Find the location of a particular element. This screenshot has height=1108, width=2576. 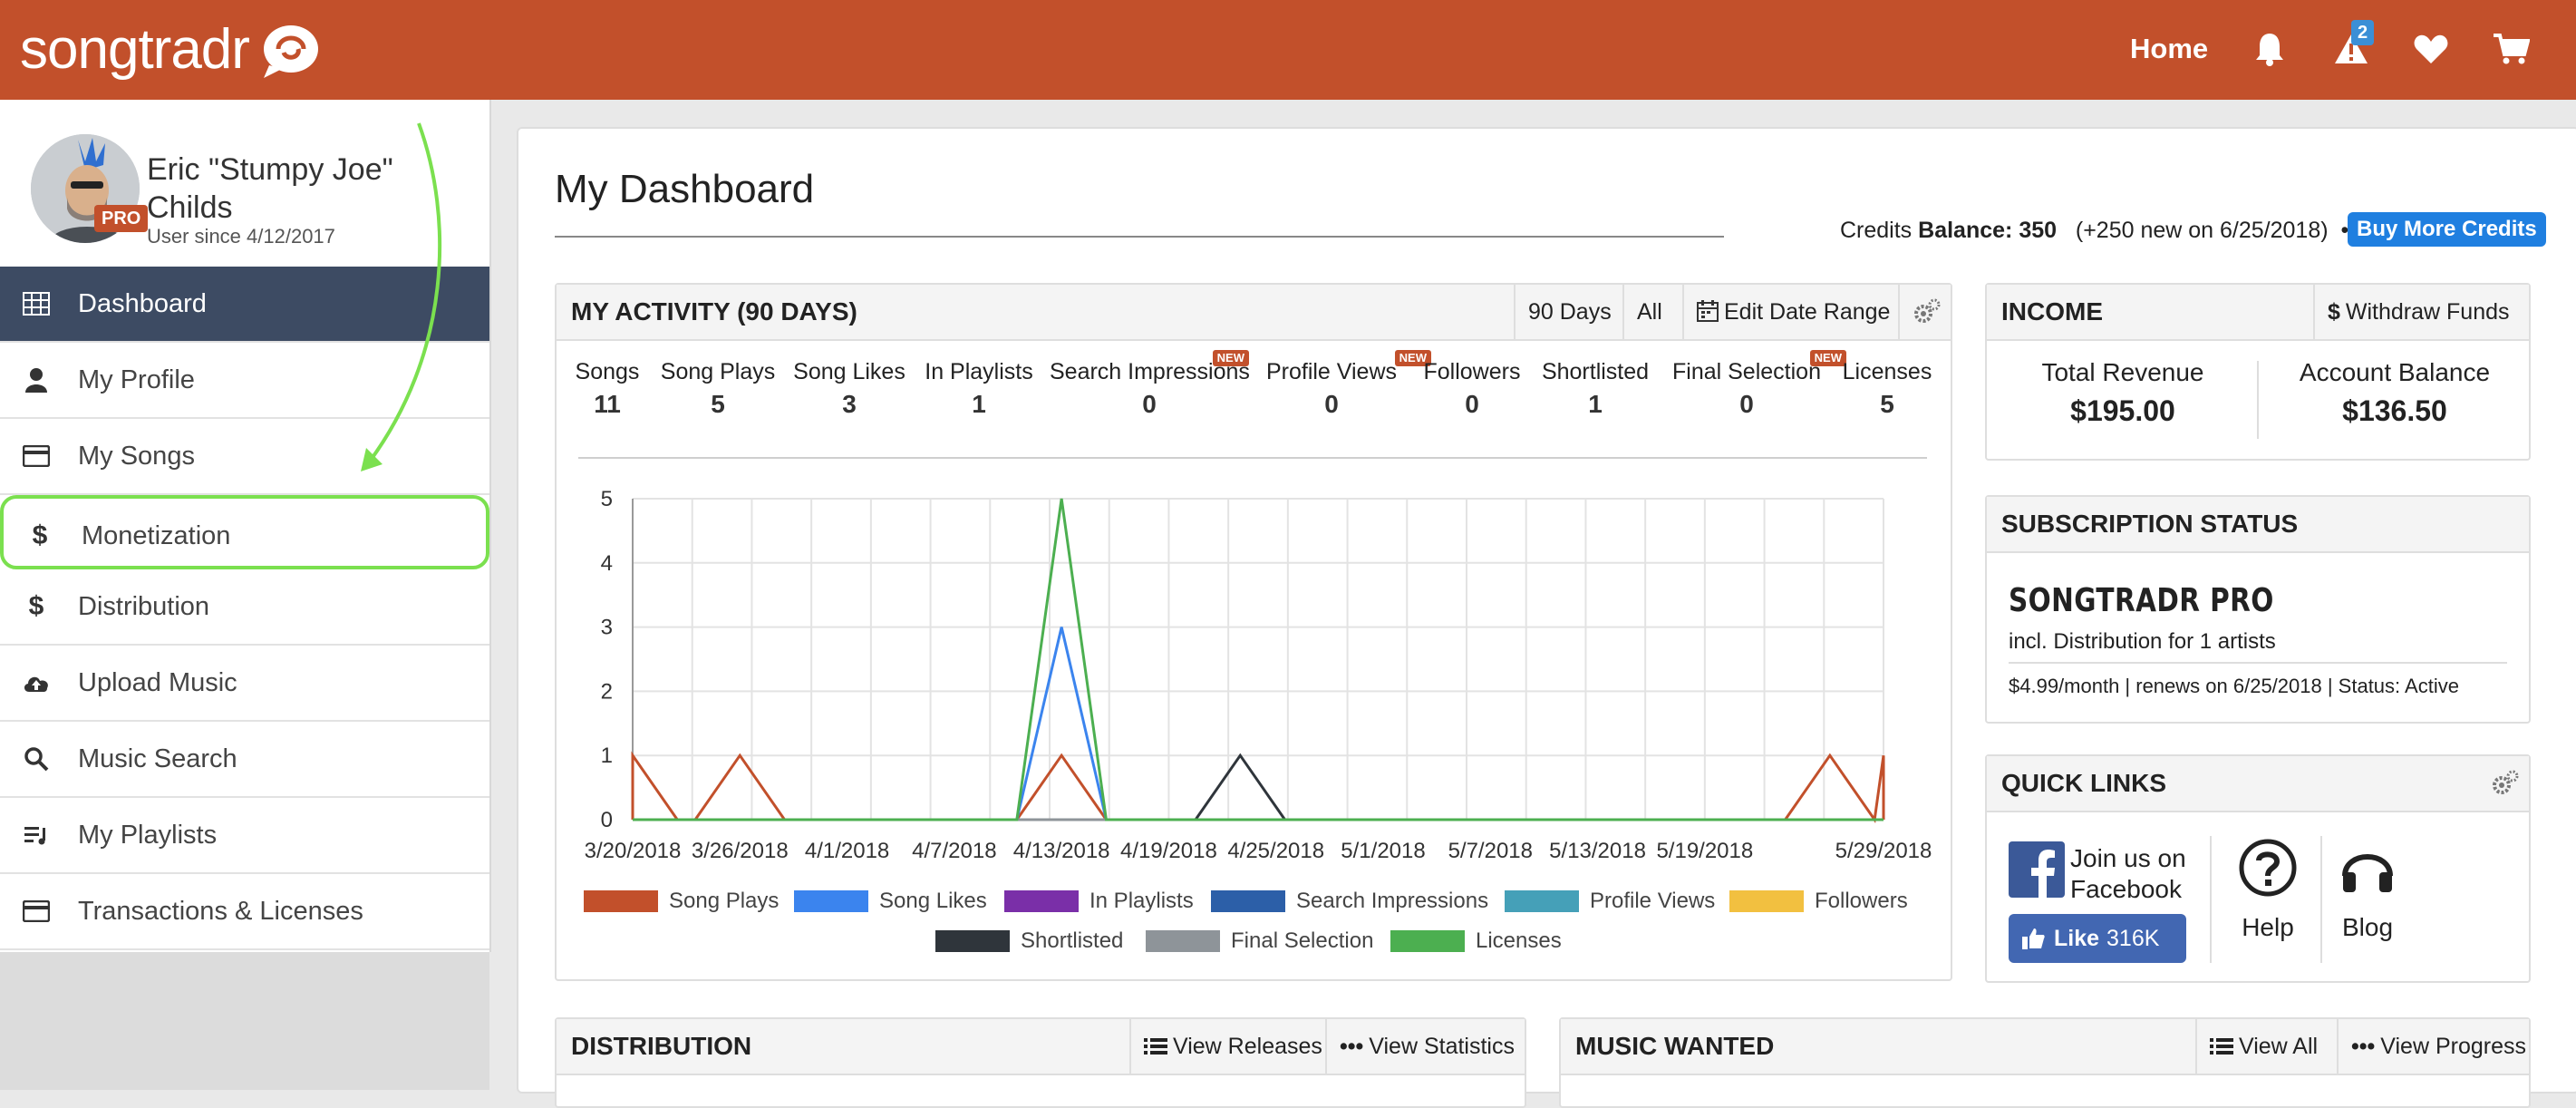

view-all-button: View All is located at coordinates (2266, 1046).